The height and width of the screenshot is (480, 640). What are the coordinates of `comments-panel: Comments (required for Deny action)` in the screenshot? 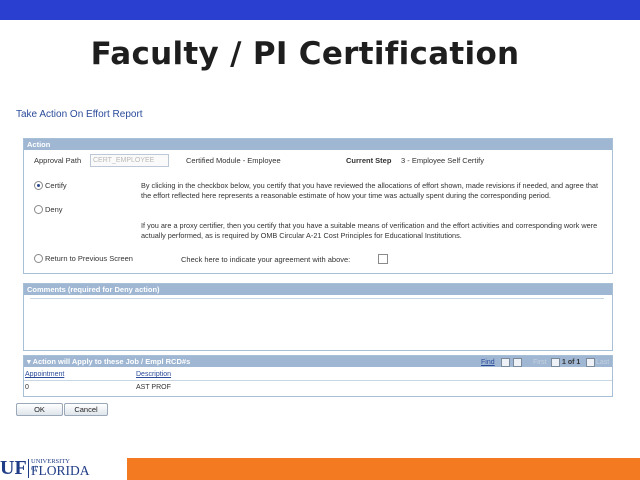 It's located at (318, 317).